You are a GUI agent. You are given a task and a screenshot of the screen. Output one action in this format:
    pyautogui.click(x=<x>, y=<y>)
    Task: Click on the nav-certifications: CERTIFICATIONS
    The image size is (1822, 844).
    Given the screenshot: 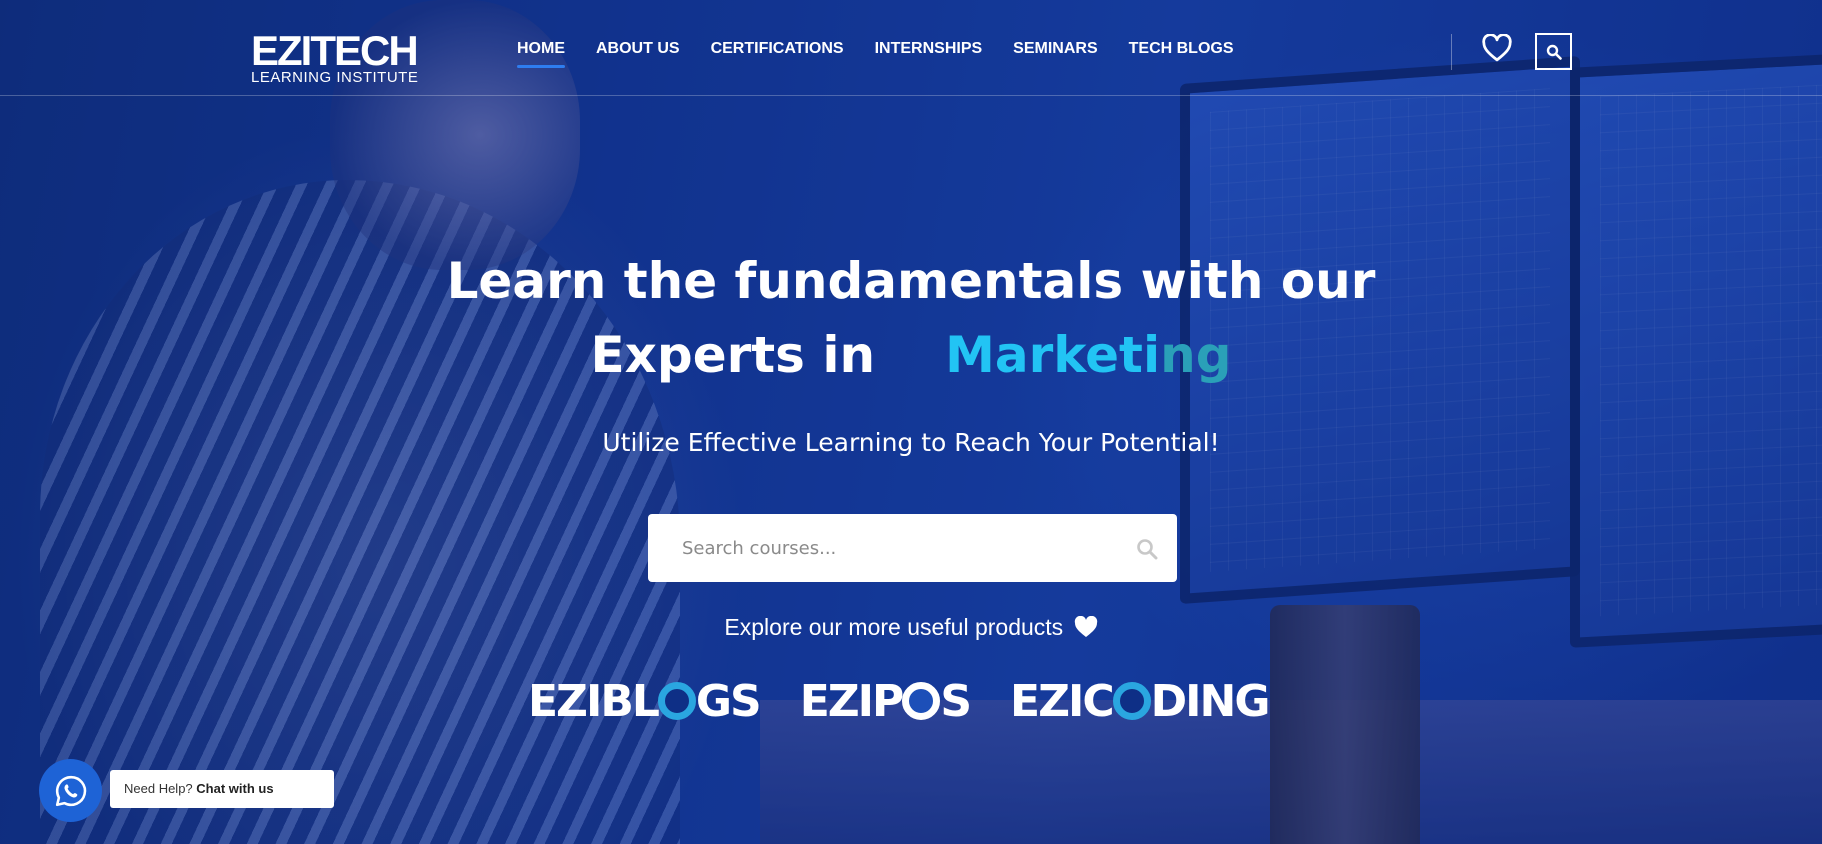 What is the action you would take?
    pyautogui.click(x=777, y=49)
    